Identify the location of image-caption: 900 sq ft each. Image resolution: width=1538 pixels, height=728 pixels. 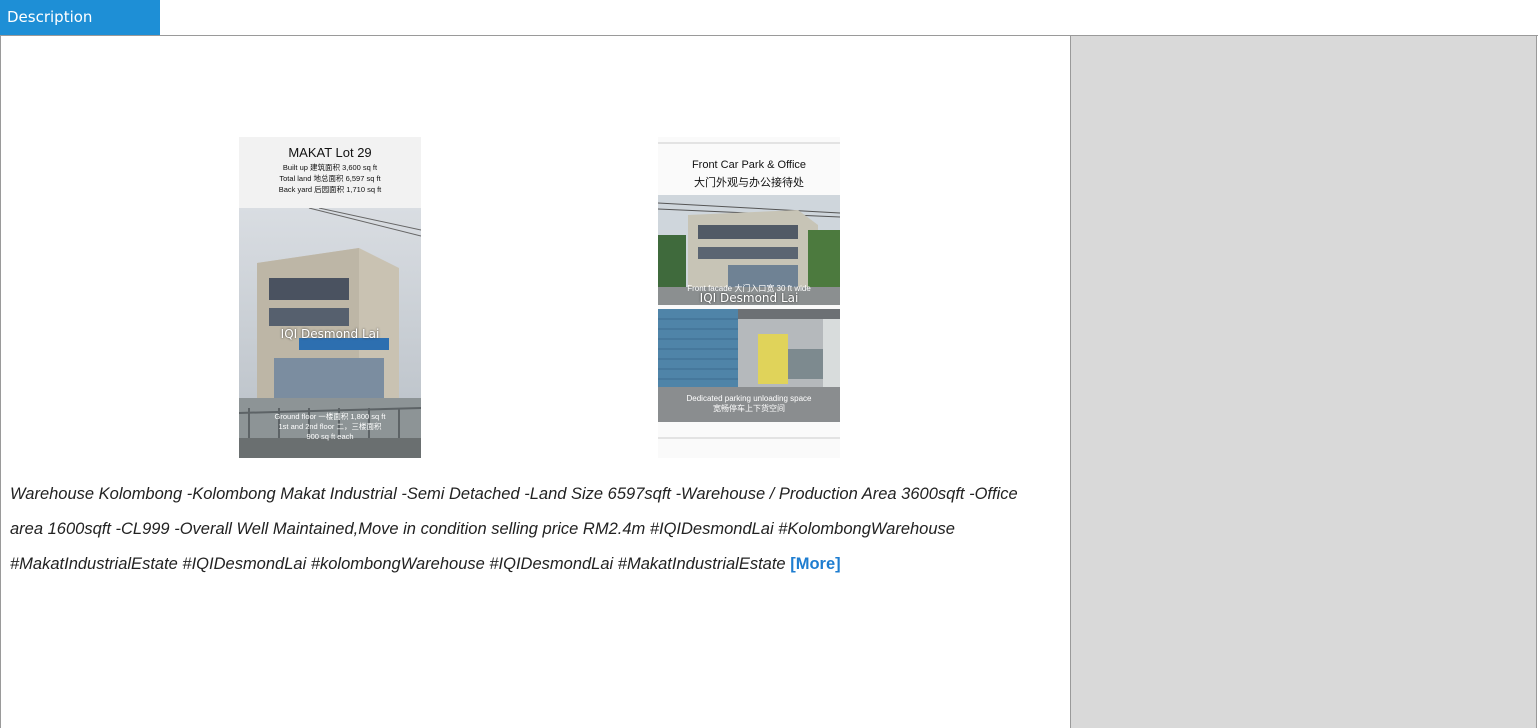
(330, 436).